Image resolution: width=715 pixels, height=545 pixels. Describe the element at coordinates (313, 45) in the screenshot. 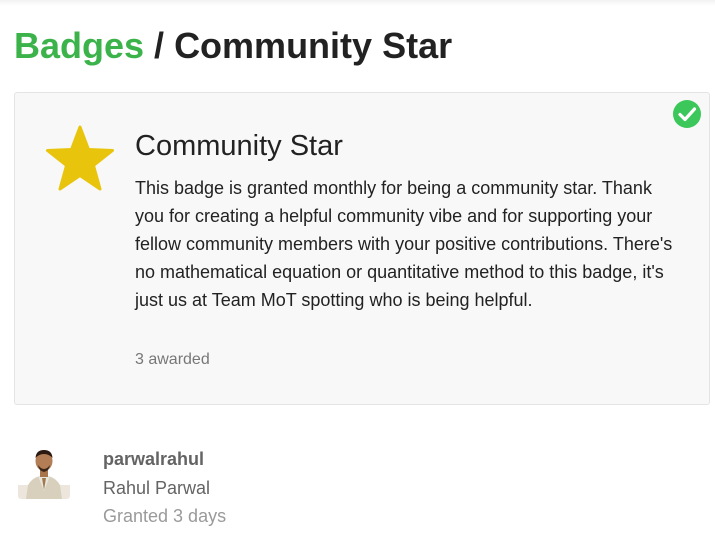

I see `breadcrumb-current: Community Star` at that location.